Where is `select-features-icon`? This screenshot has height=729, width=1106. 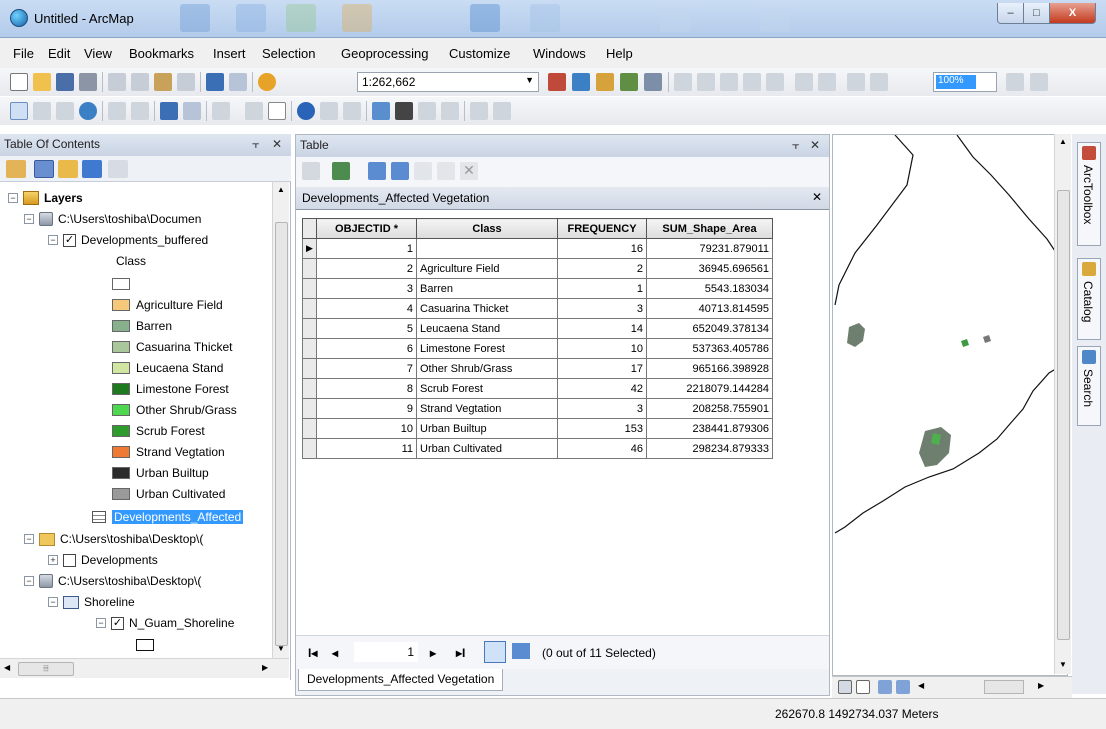
select-features-icon is located at coordinates (221, 111).